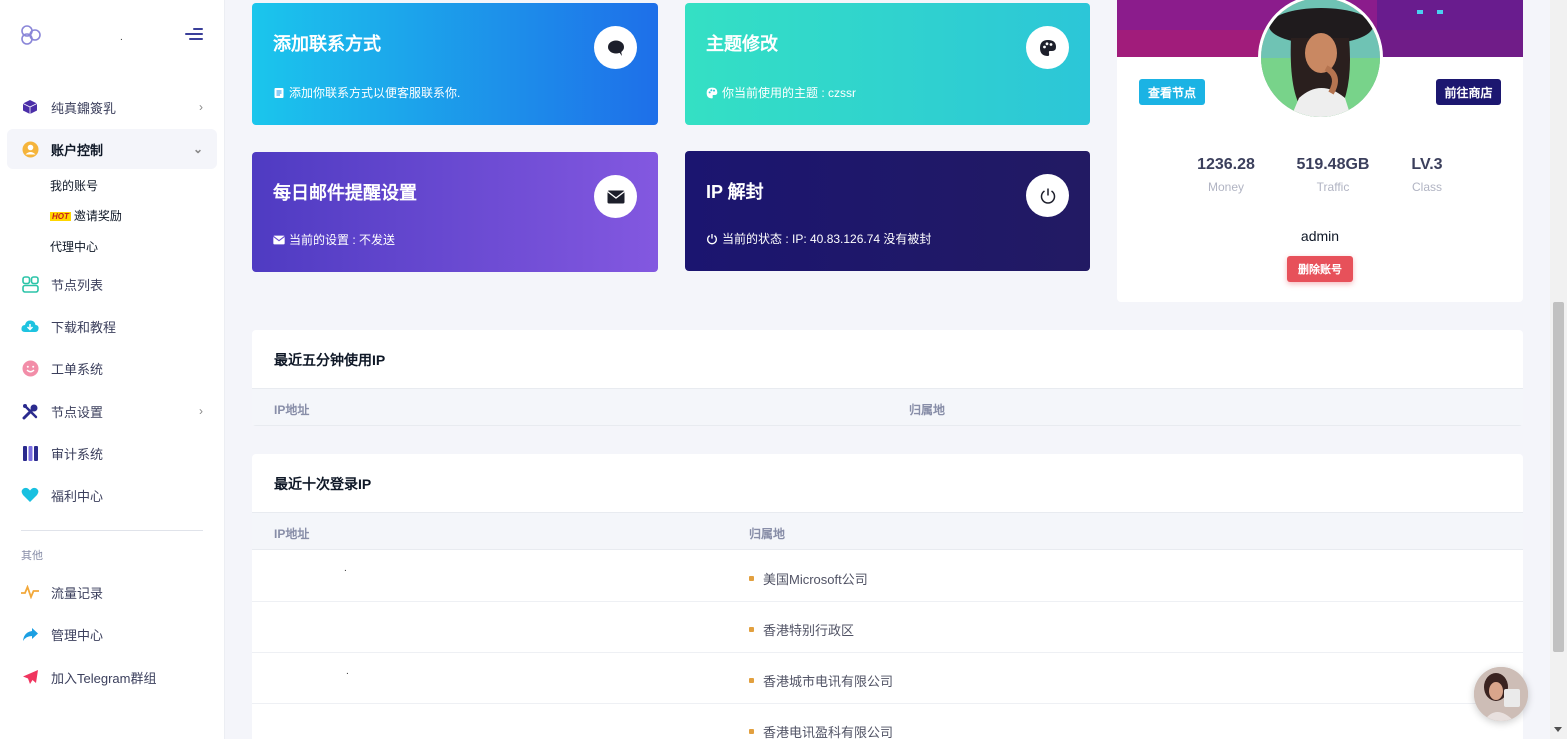  I want to click on sidebar-divider, so click(112, 530).